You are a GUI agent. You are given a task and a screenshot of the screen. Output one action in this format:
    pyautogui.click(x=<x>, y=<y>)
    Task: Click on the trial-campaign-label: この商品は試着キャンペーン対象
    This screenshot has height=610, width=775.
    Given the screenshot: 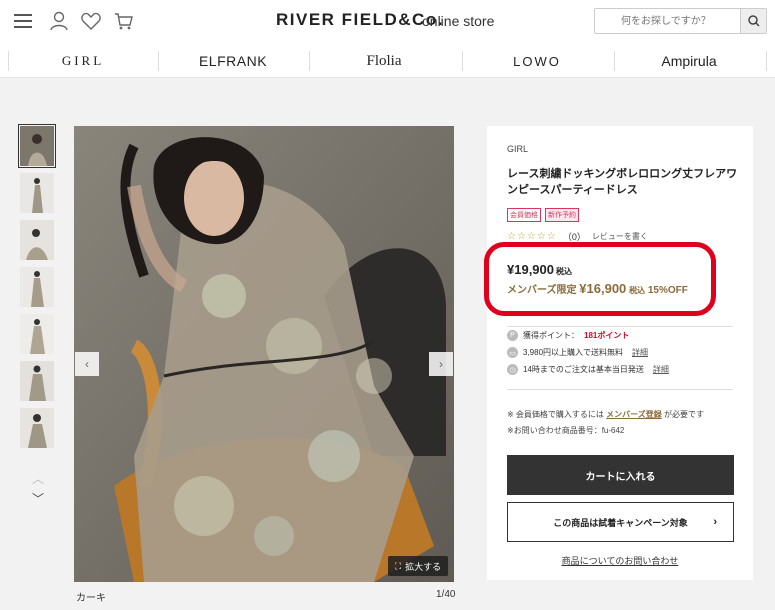 What is the action you would take?
    pyautogui.click(x=620, y=522)
    